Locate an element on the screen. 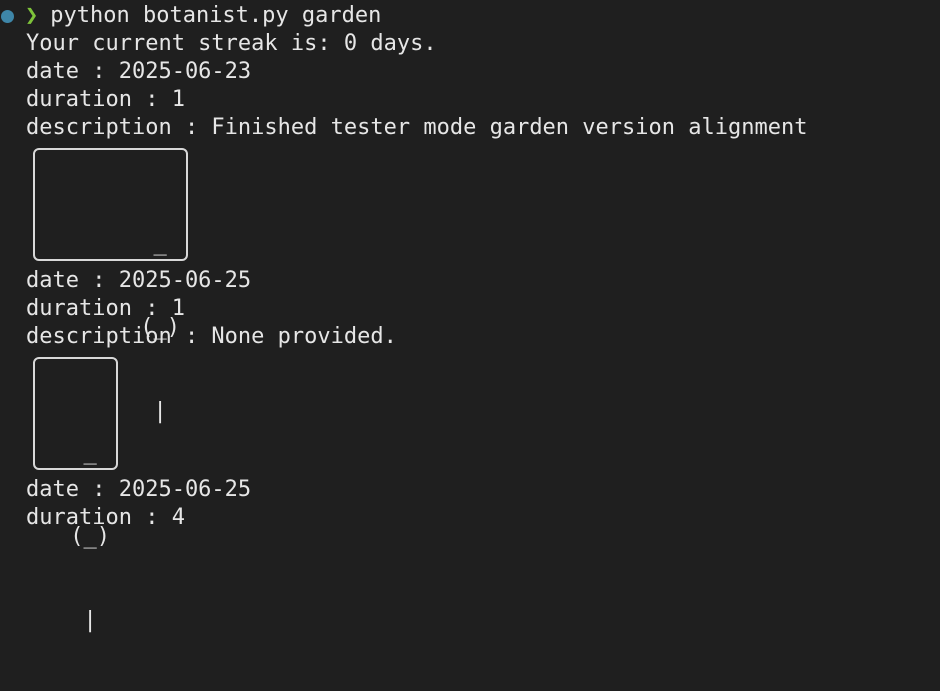  command-prompt: ❯ python botanist.py garden is located at coordinates (470, 16).